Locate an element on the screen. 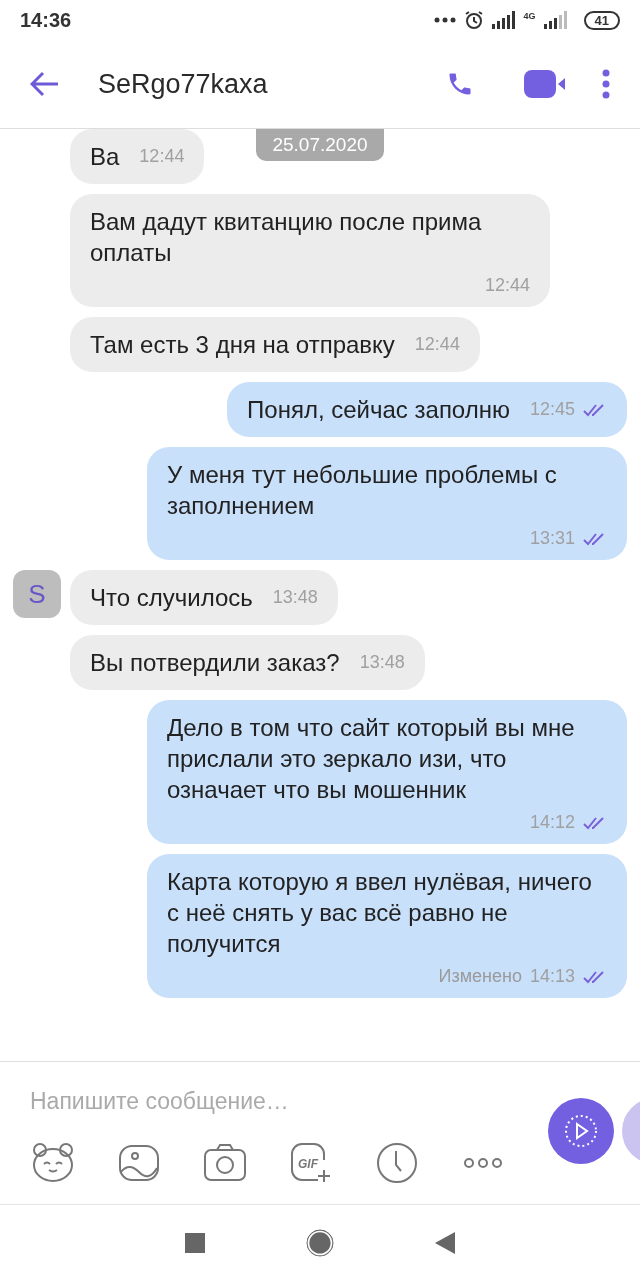 The height and width of the screenshot is (1280, 640). message-text: Вам дадут квитанцию после прима оплаты is located at coordinates (286, 237).